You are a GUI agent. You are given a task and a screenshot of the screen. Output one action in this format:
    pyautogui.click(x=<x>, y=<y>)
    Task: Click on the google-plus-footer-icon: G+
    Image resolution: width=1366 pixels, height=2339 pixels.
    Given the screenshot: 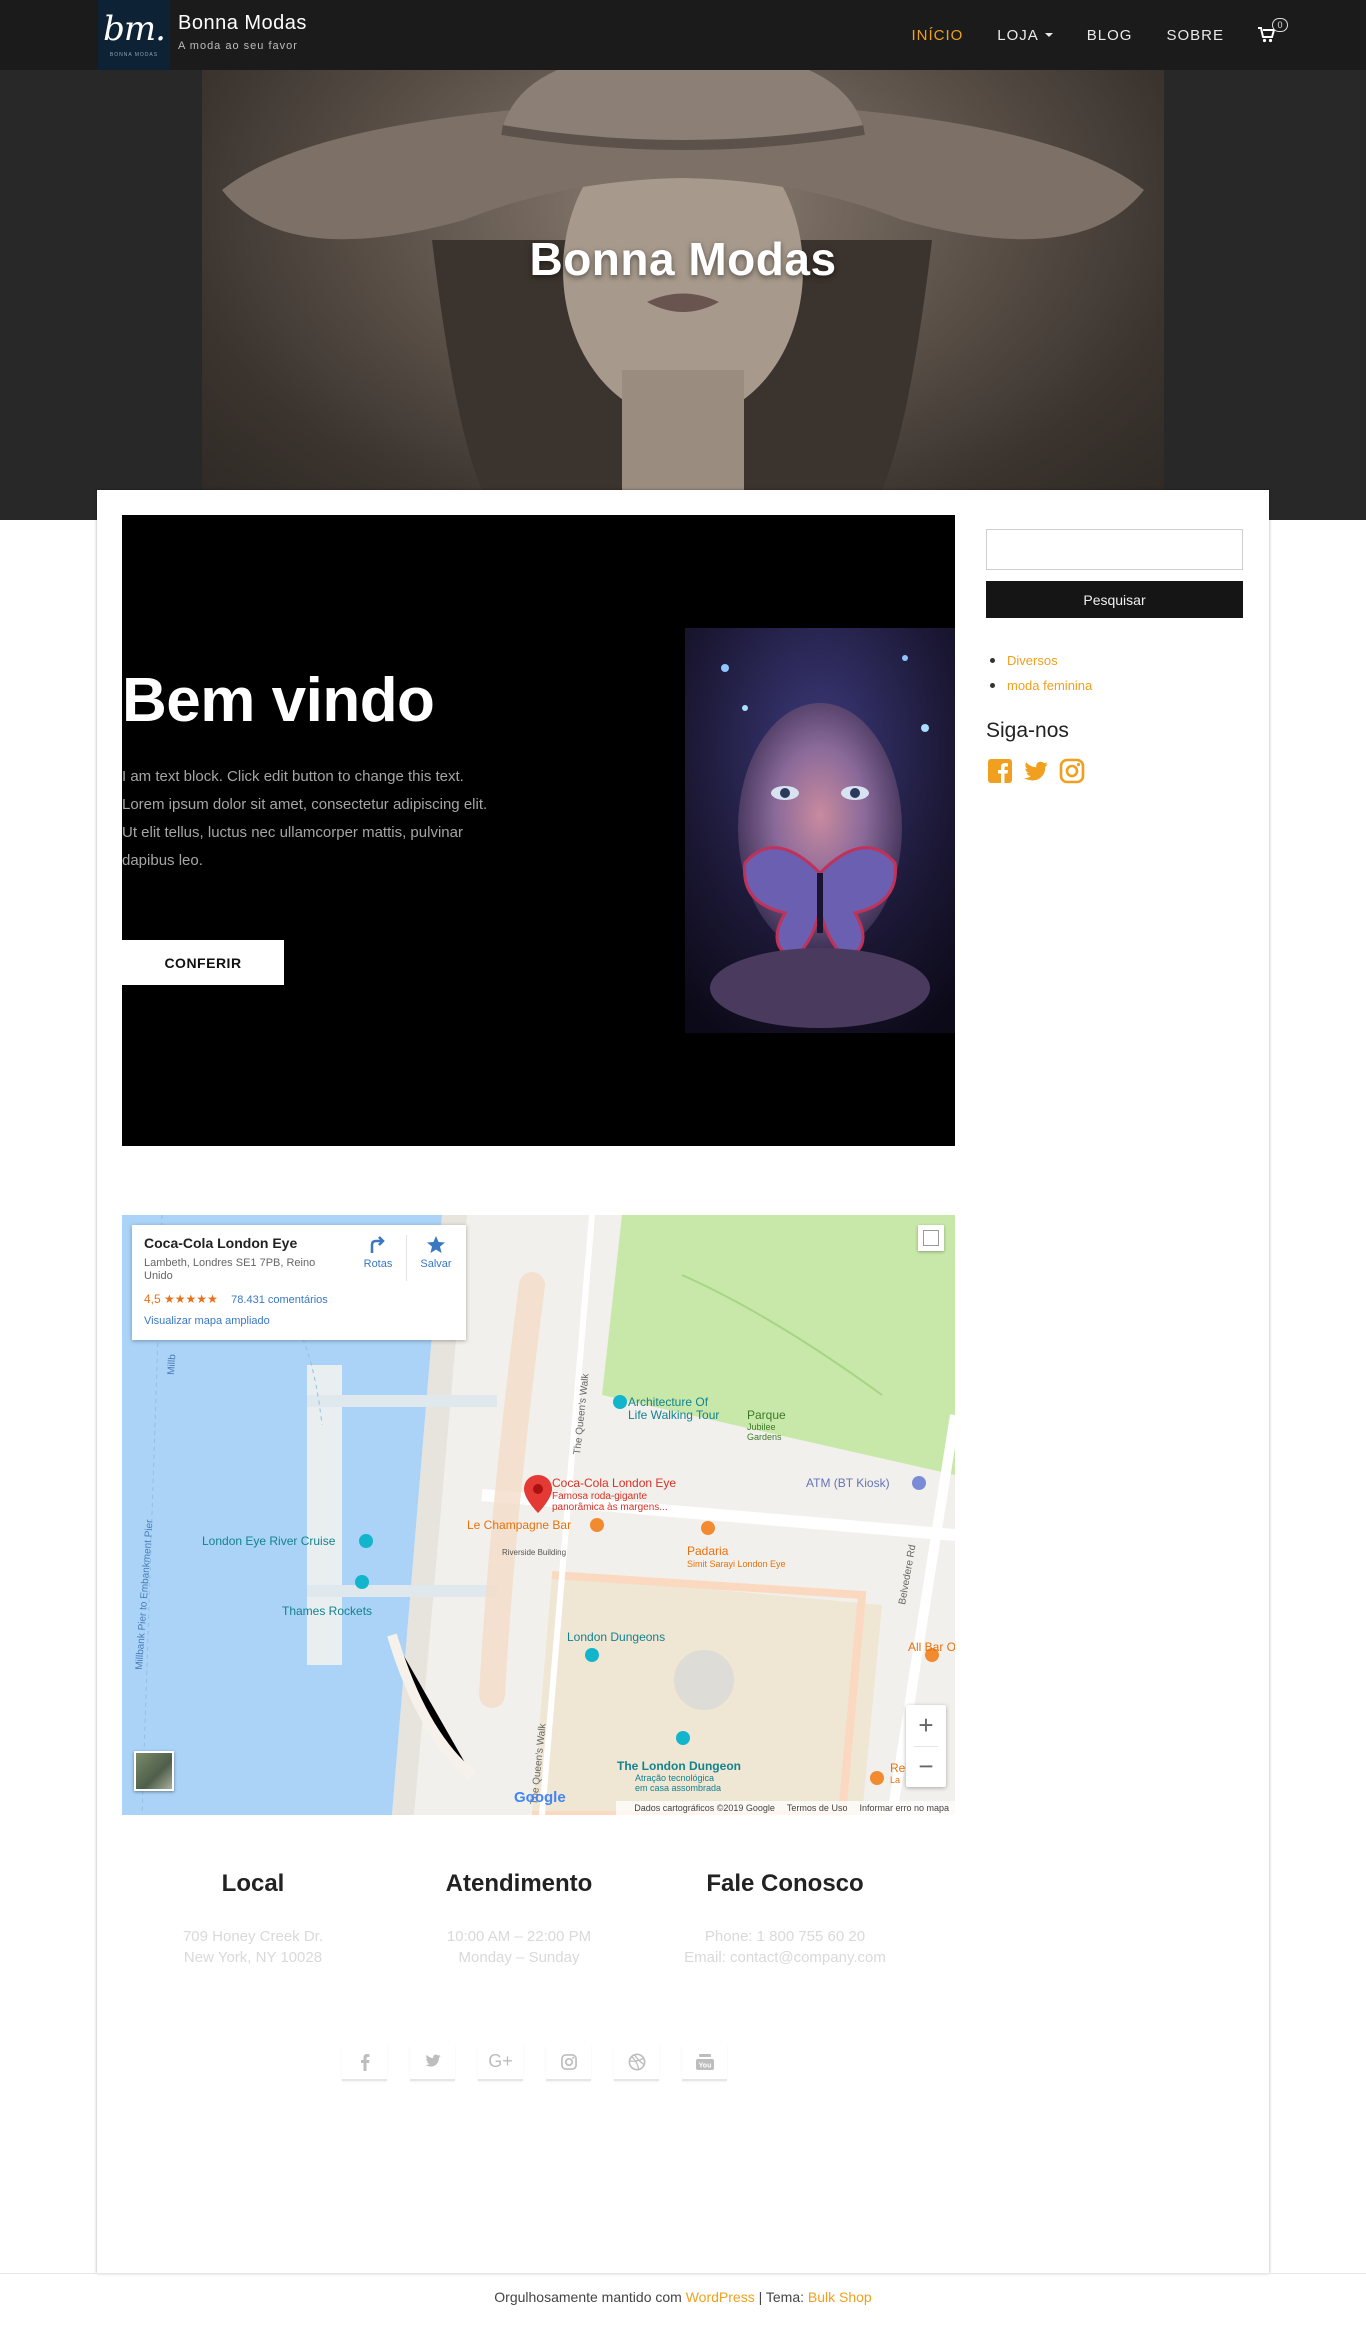 What is the action you would take?
    pyautogui.click(x=500, y=2062)
    